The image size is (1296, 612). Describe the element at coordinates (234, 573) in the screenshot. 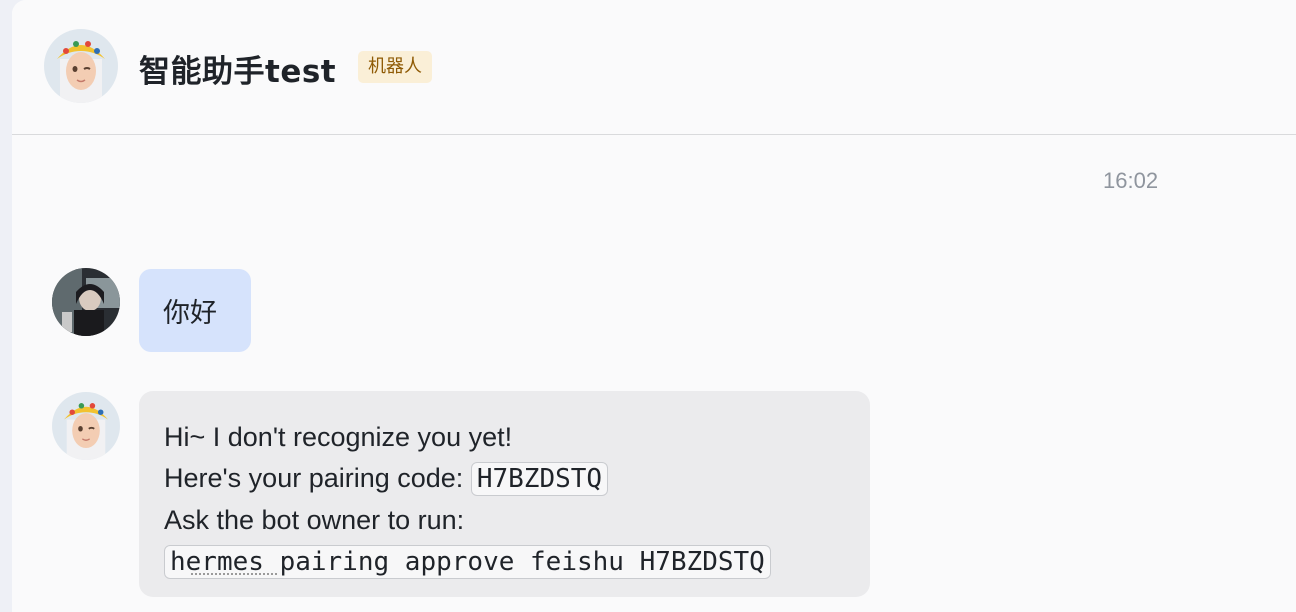

I see `spellcheck-underline` at that location.